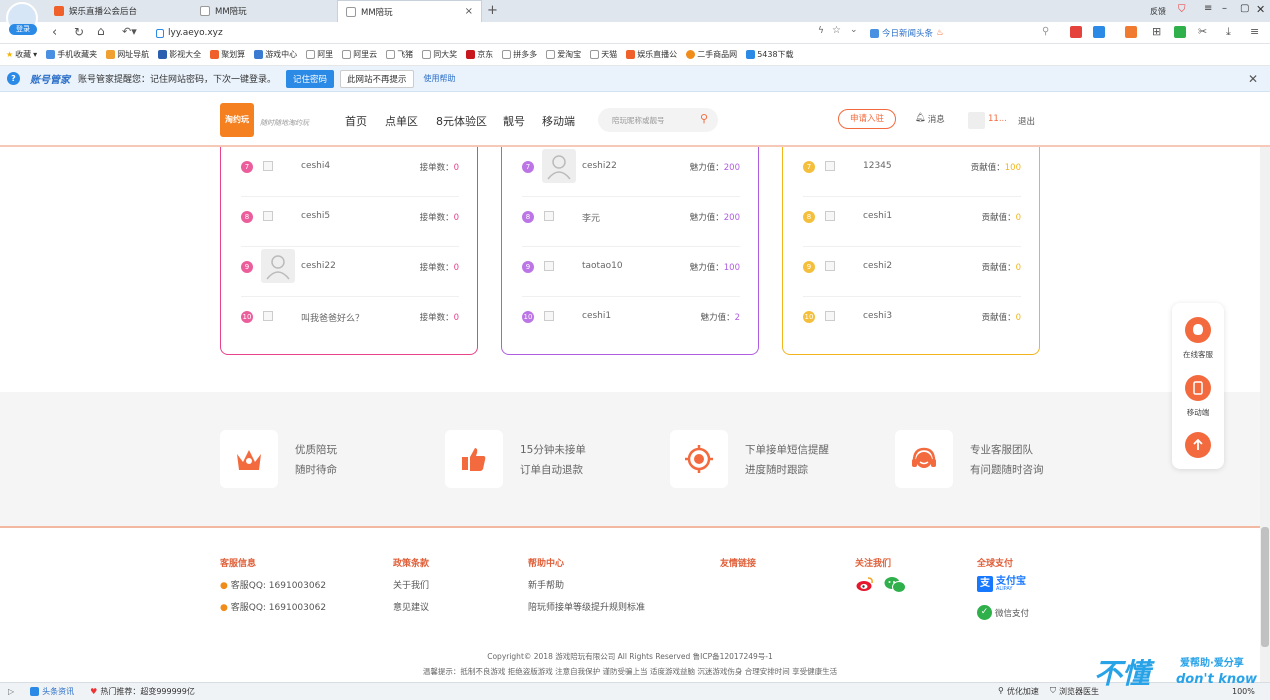 The height and width of the screenshot is (700, 1270). Describe the element at coordinates (315, 216) in the screenshot. I see `player-name: ceshi5` at that location.